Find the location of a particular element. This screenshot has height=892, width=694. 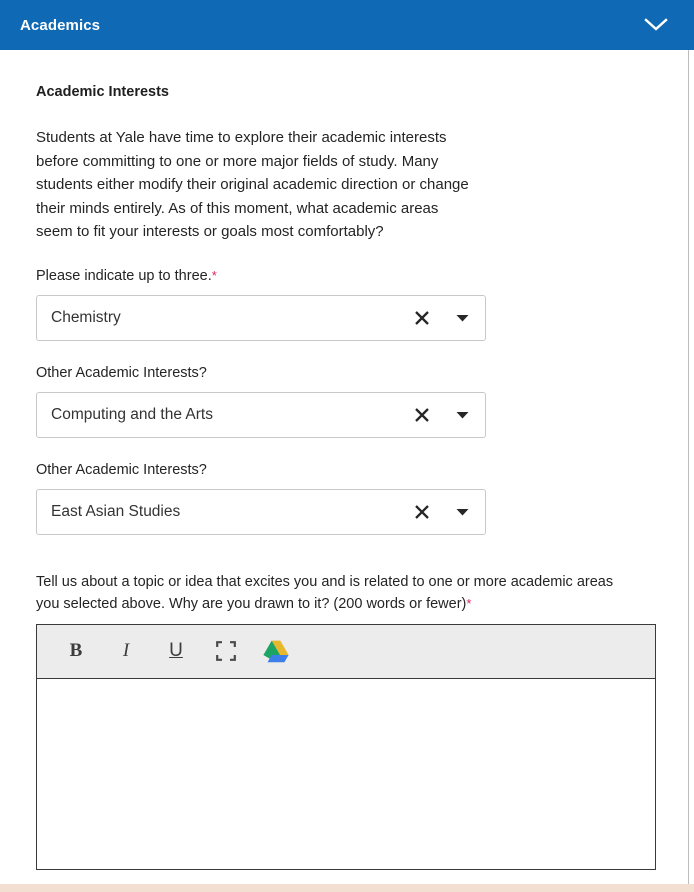

block-title: Academic Interests is located at coordinates (102, 92).